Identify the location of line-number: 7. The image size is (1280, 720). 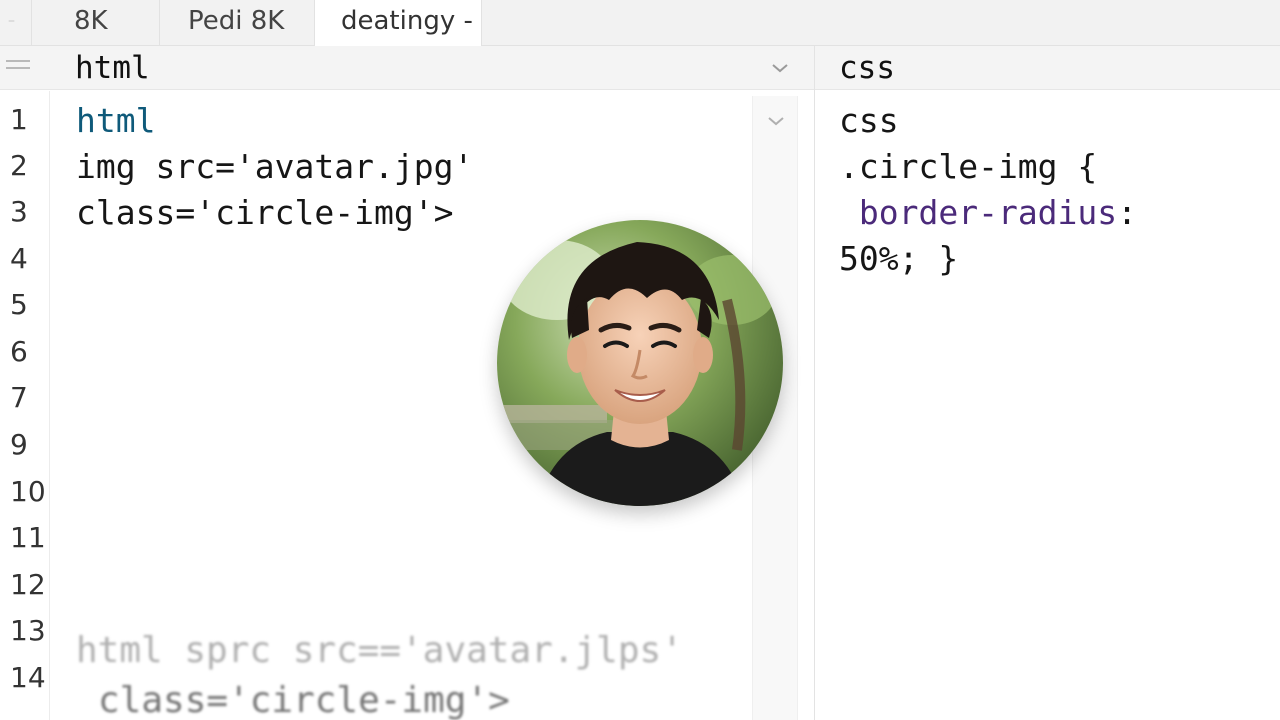
(19, 397).